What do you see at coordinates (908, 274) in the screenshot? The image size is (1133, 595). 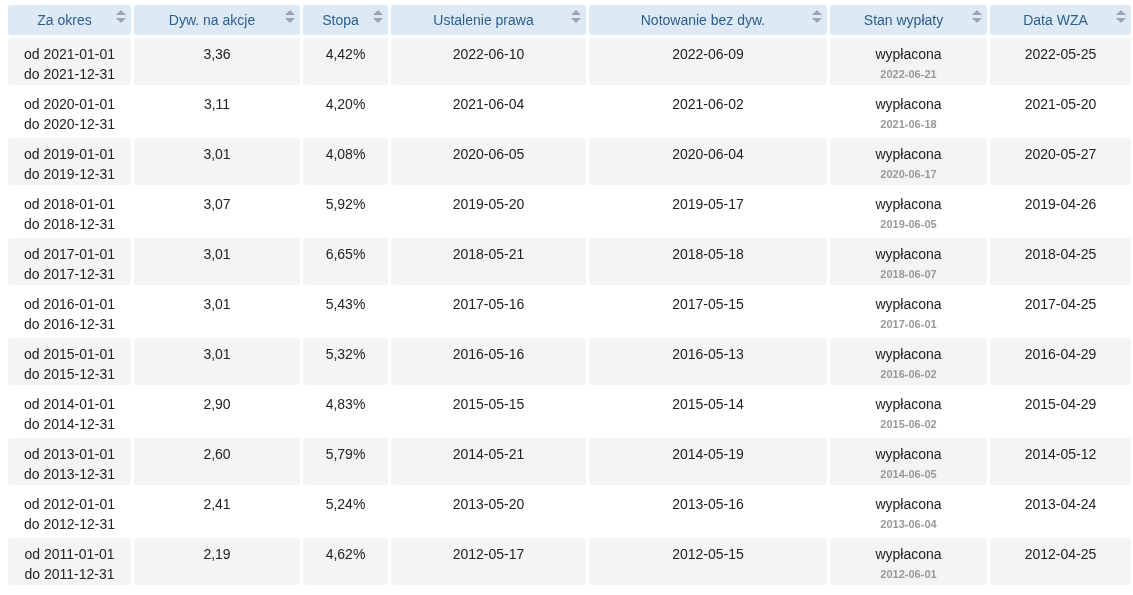 I see `payment-date: 2018-06-07` at bounding box center [908, 274].